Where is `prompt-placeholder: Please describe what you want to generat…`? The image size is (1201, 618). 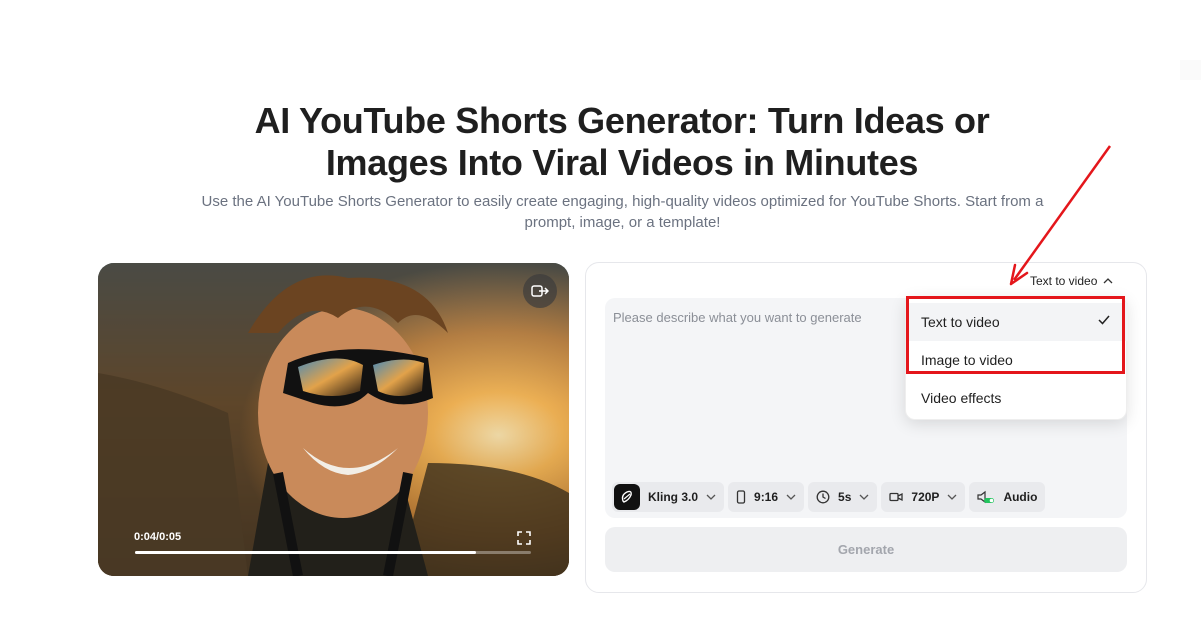 prompt-placeholder: Please describe what you want to generat… is located at coordinates (737, 317).